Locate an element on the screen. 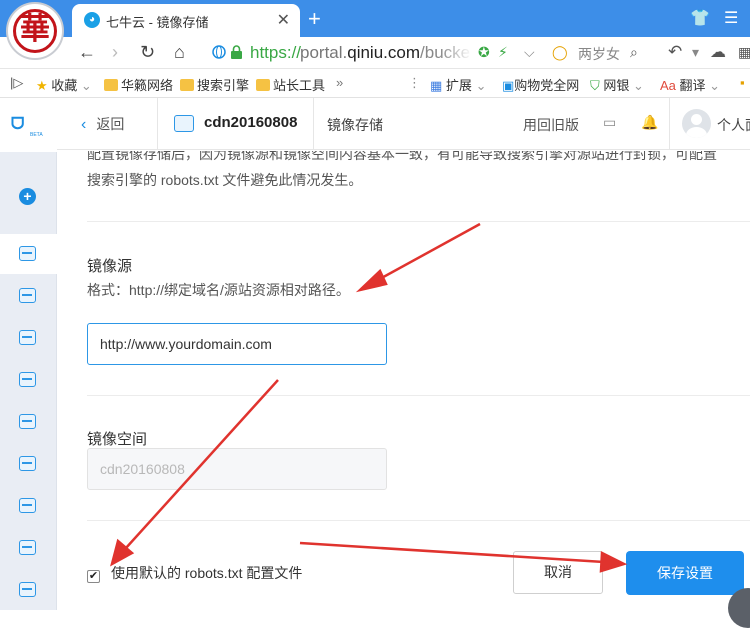 This screenshot has height=628, width=750. qiniu-logo: ᗜ BETA is located at coordinates (28, 125).